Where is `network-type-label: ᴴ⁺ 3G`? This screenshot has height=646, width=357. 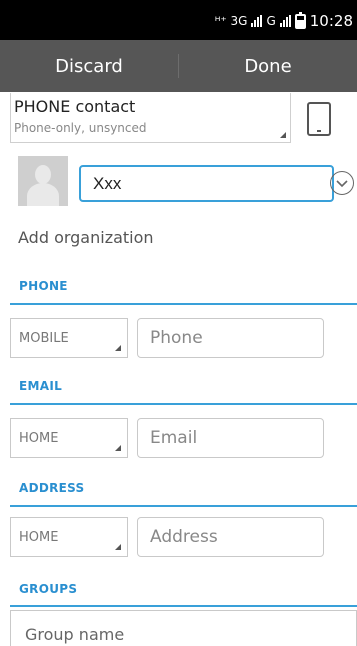
network-type-label: ᴴ⁺ 3G is located at coordinates (231, 21).